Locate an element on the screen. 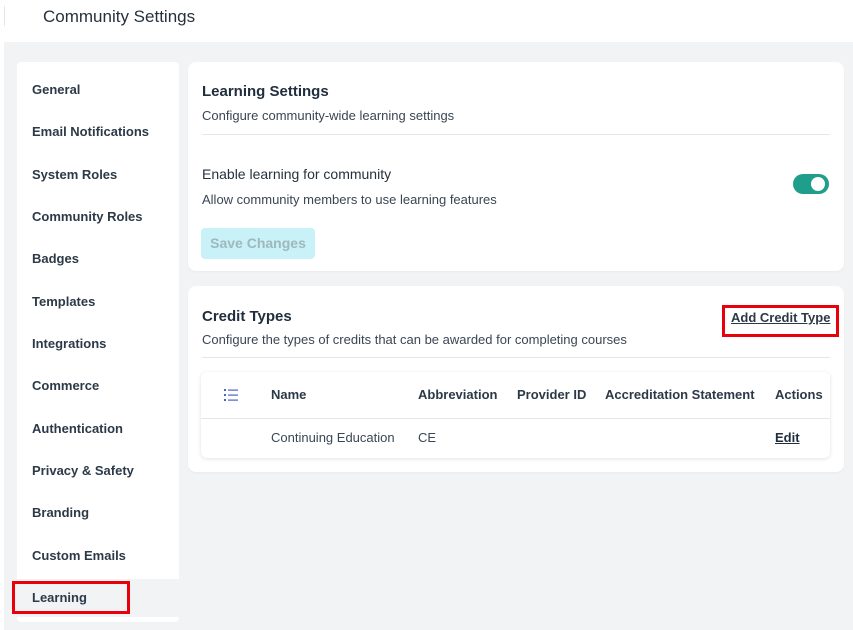 This screenshot has width=853, height=630. column-header-provider-id: Provider ID is located at coordinates (551, 394).